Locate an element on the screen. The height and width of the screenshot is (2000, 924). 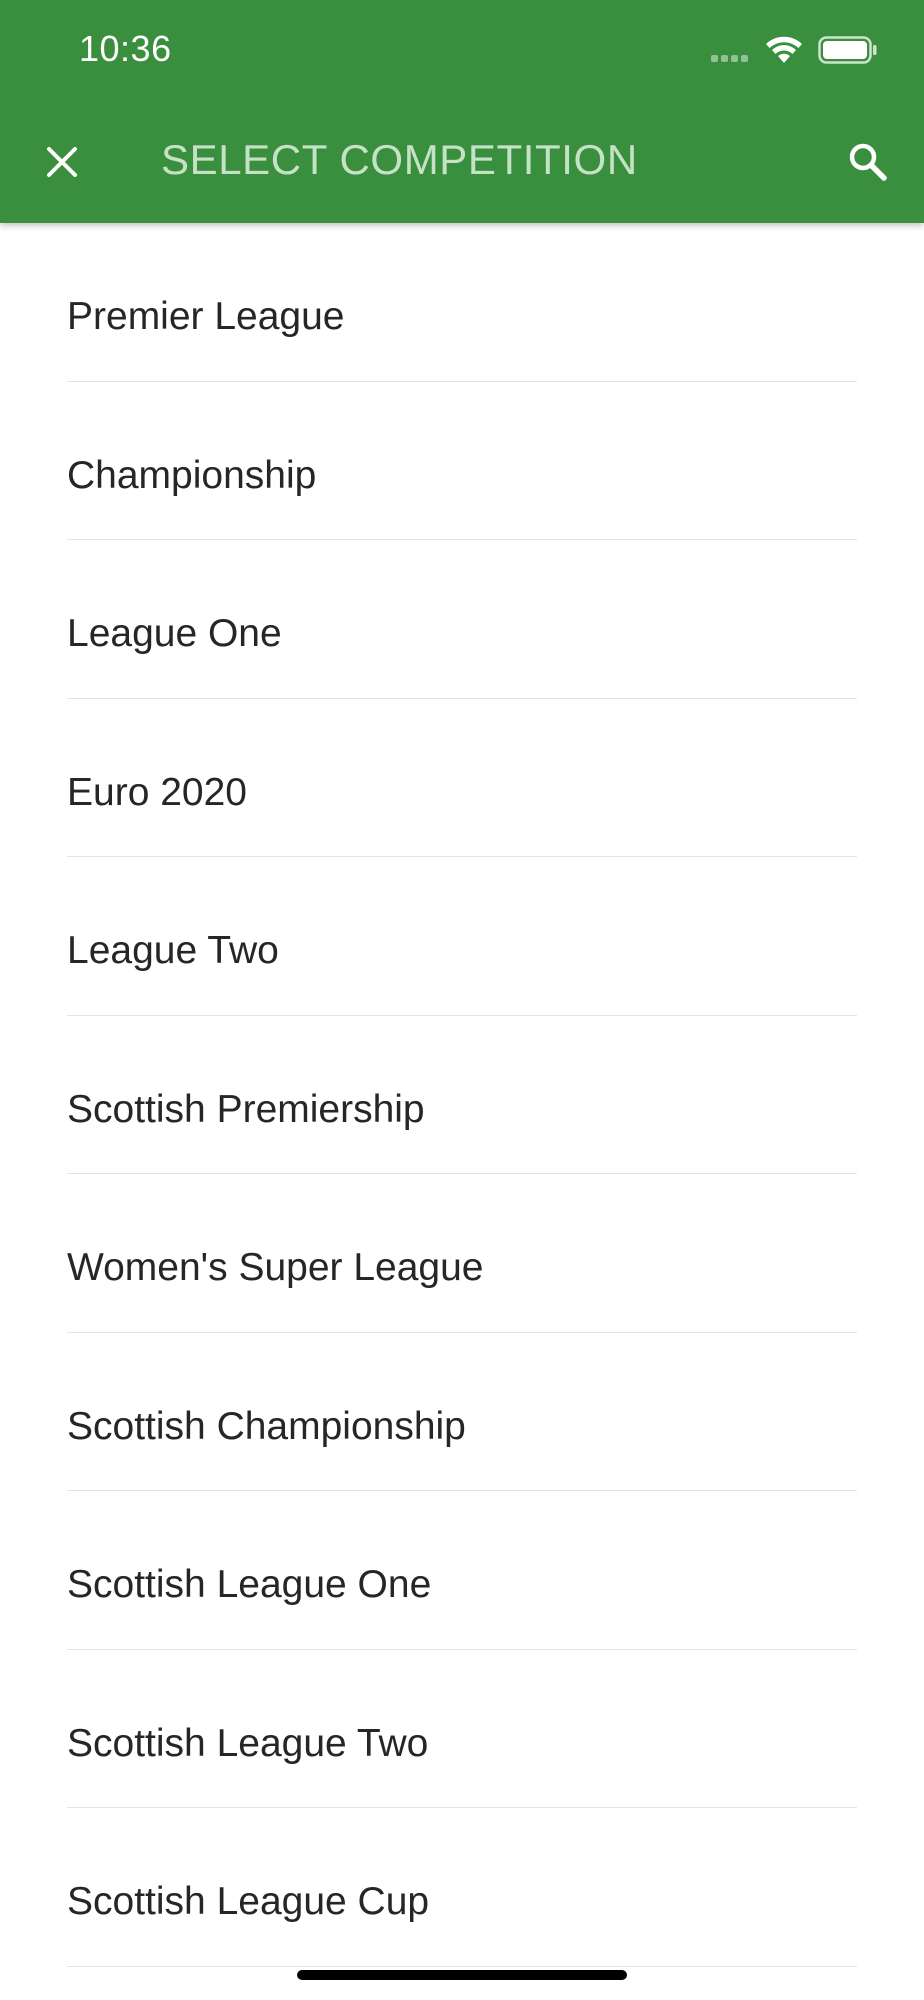
competition-item: Scottish Premiership is located at coordinates (462, 1095).